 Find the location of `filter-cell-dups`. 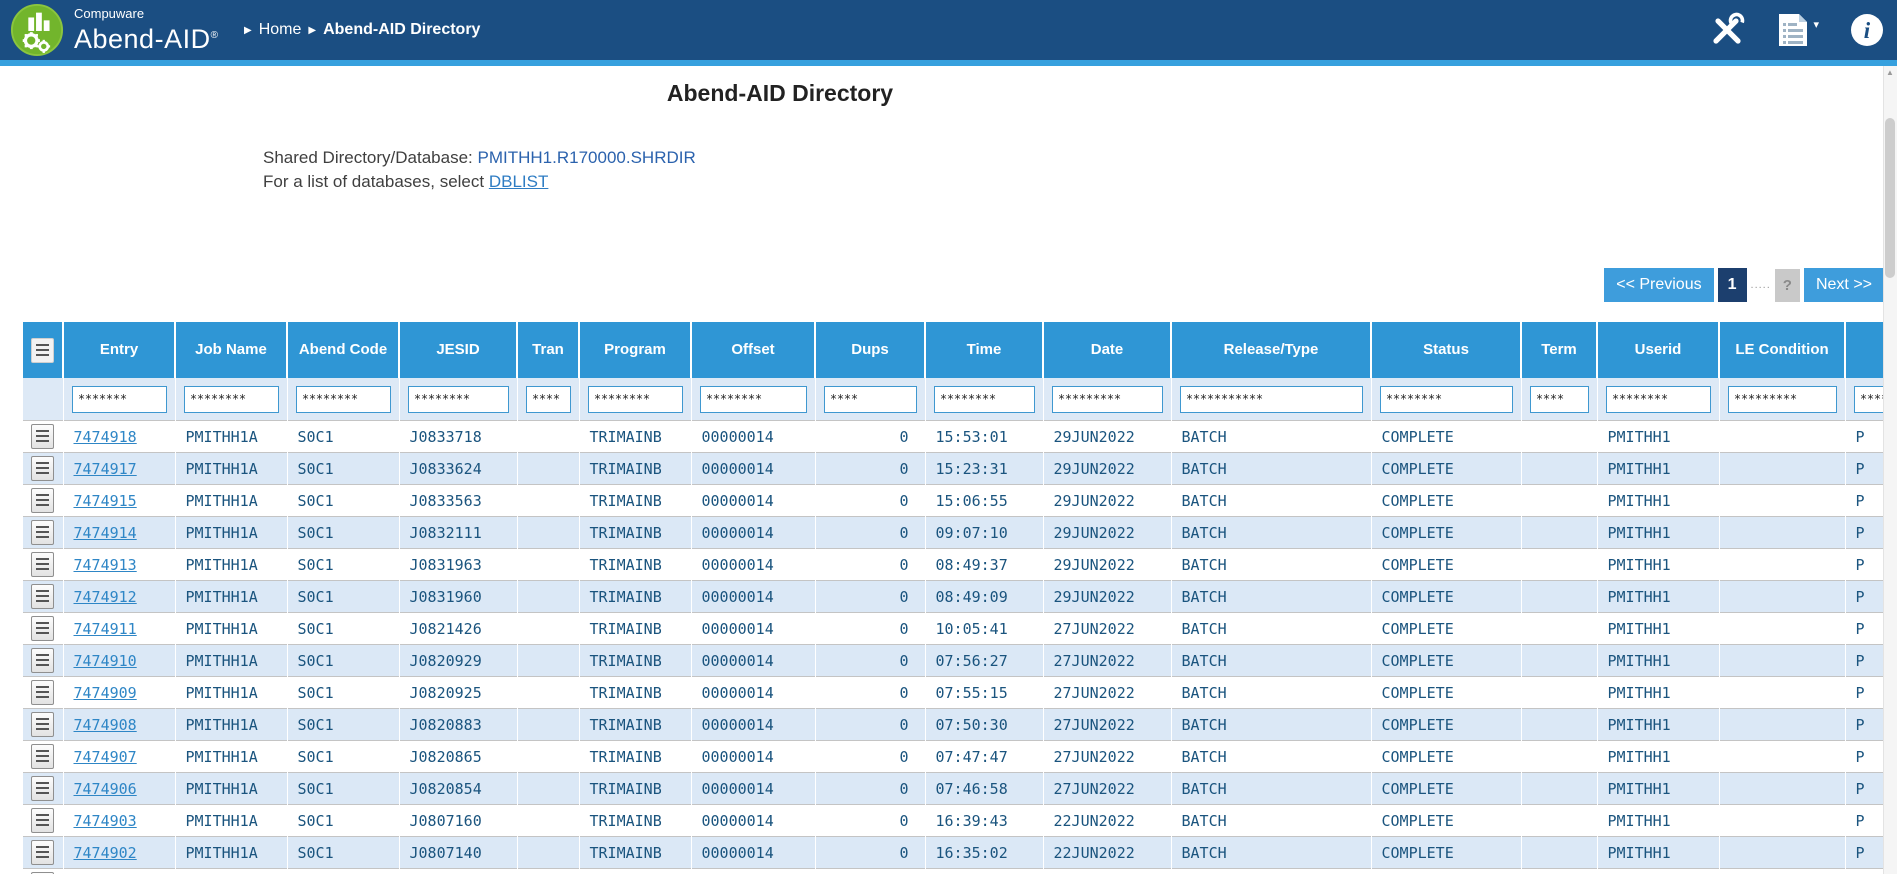

filter-cell-dups is located at coordinates (870, 399).